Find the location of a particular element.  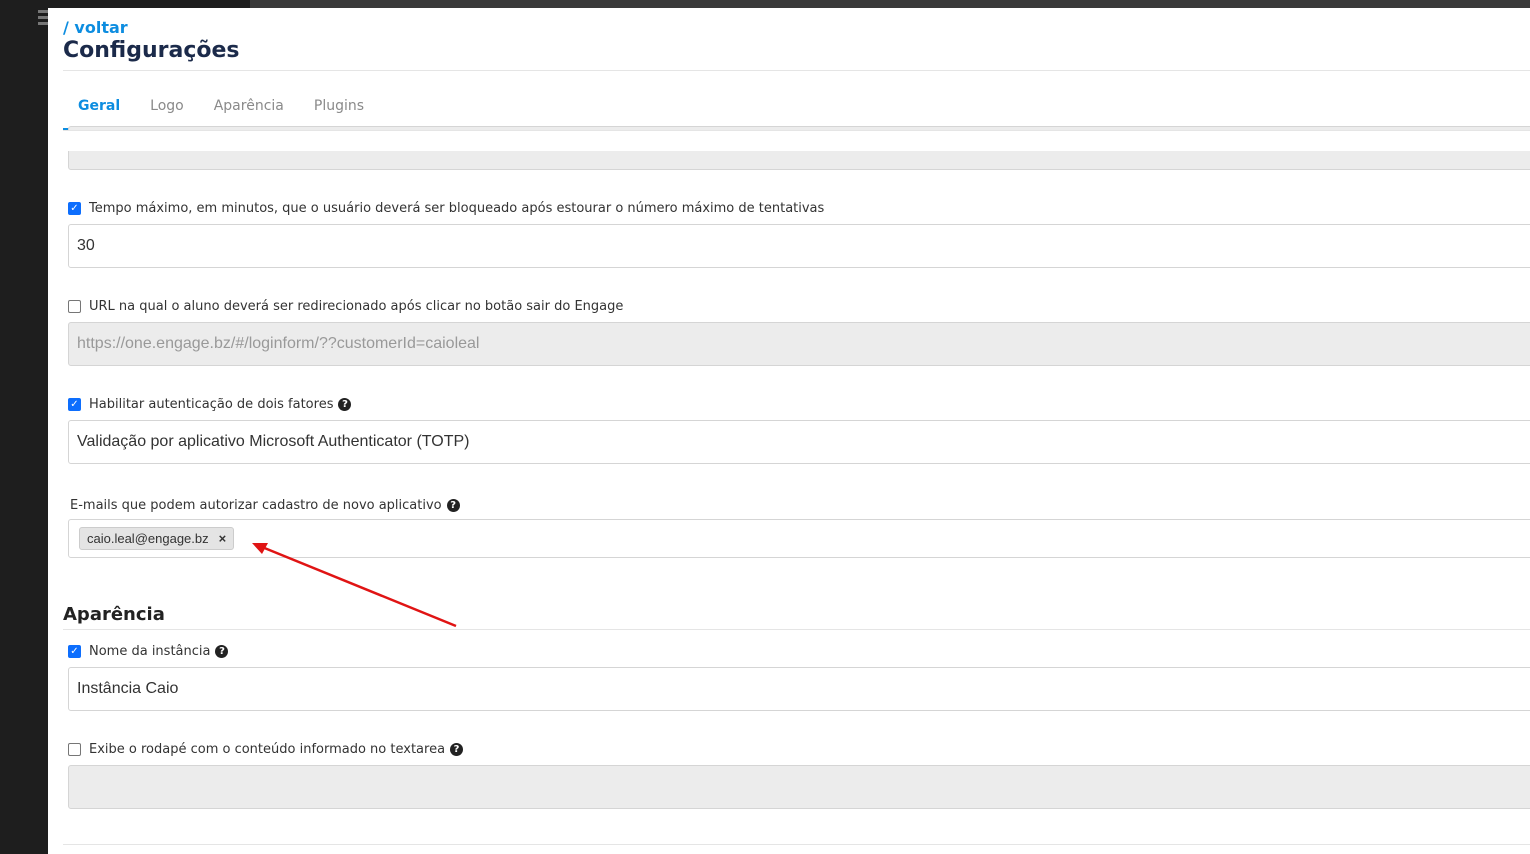

instance-name-checkbox: ✓ is located at coordinates (74, 651).